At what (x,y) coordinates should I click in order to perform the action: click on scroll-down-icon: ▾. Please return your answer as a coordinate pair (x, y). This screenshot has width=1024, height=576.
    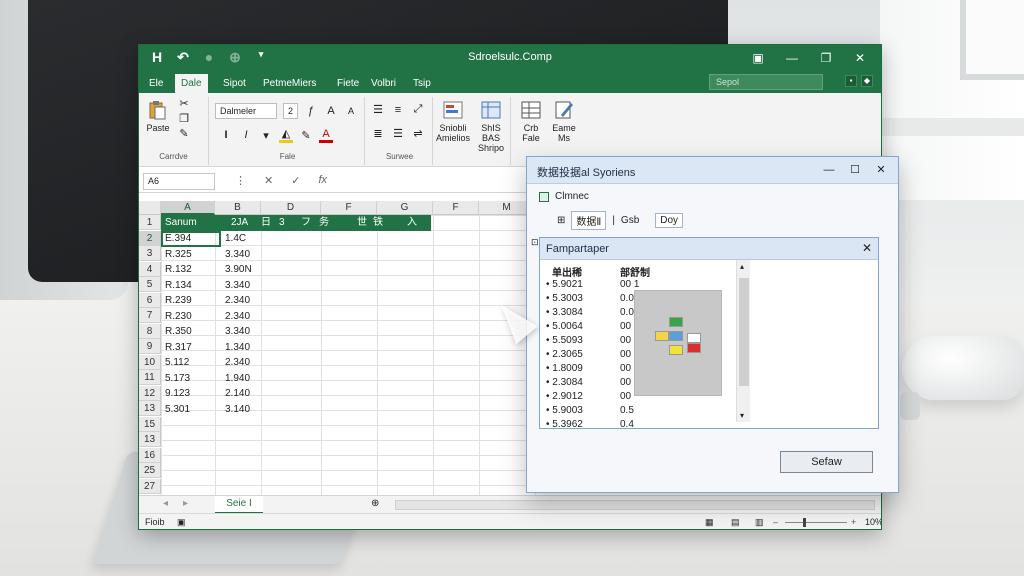
    Looking at the image, I should click on (742, 415).